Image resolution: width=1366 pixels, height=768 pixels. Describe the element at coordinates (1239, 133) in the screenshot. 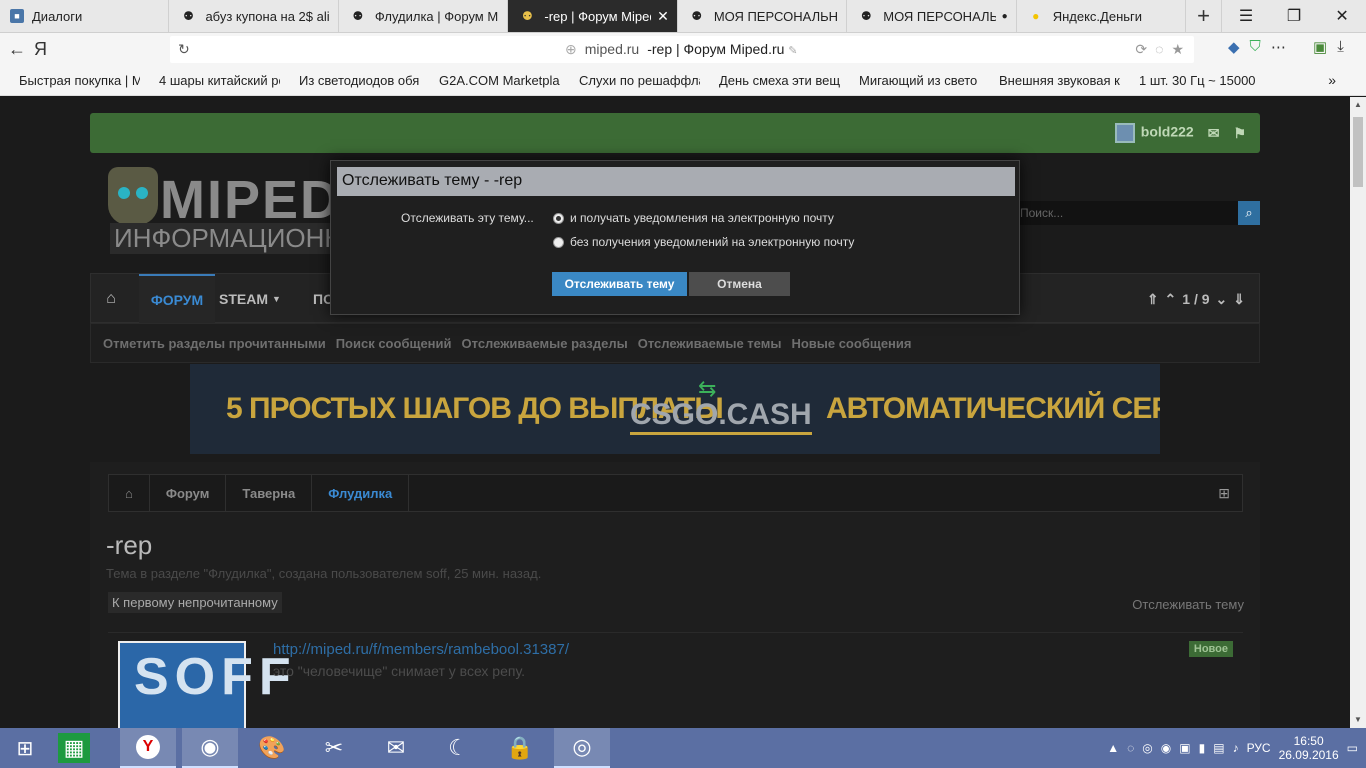

I see `flag-icon: ⚑` at that location.